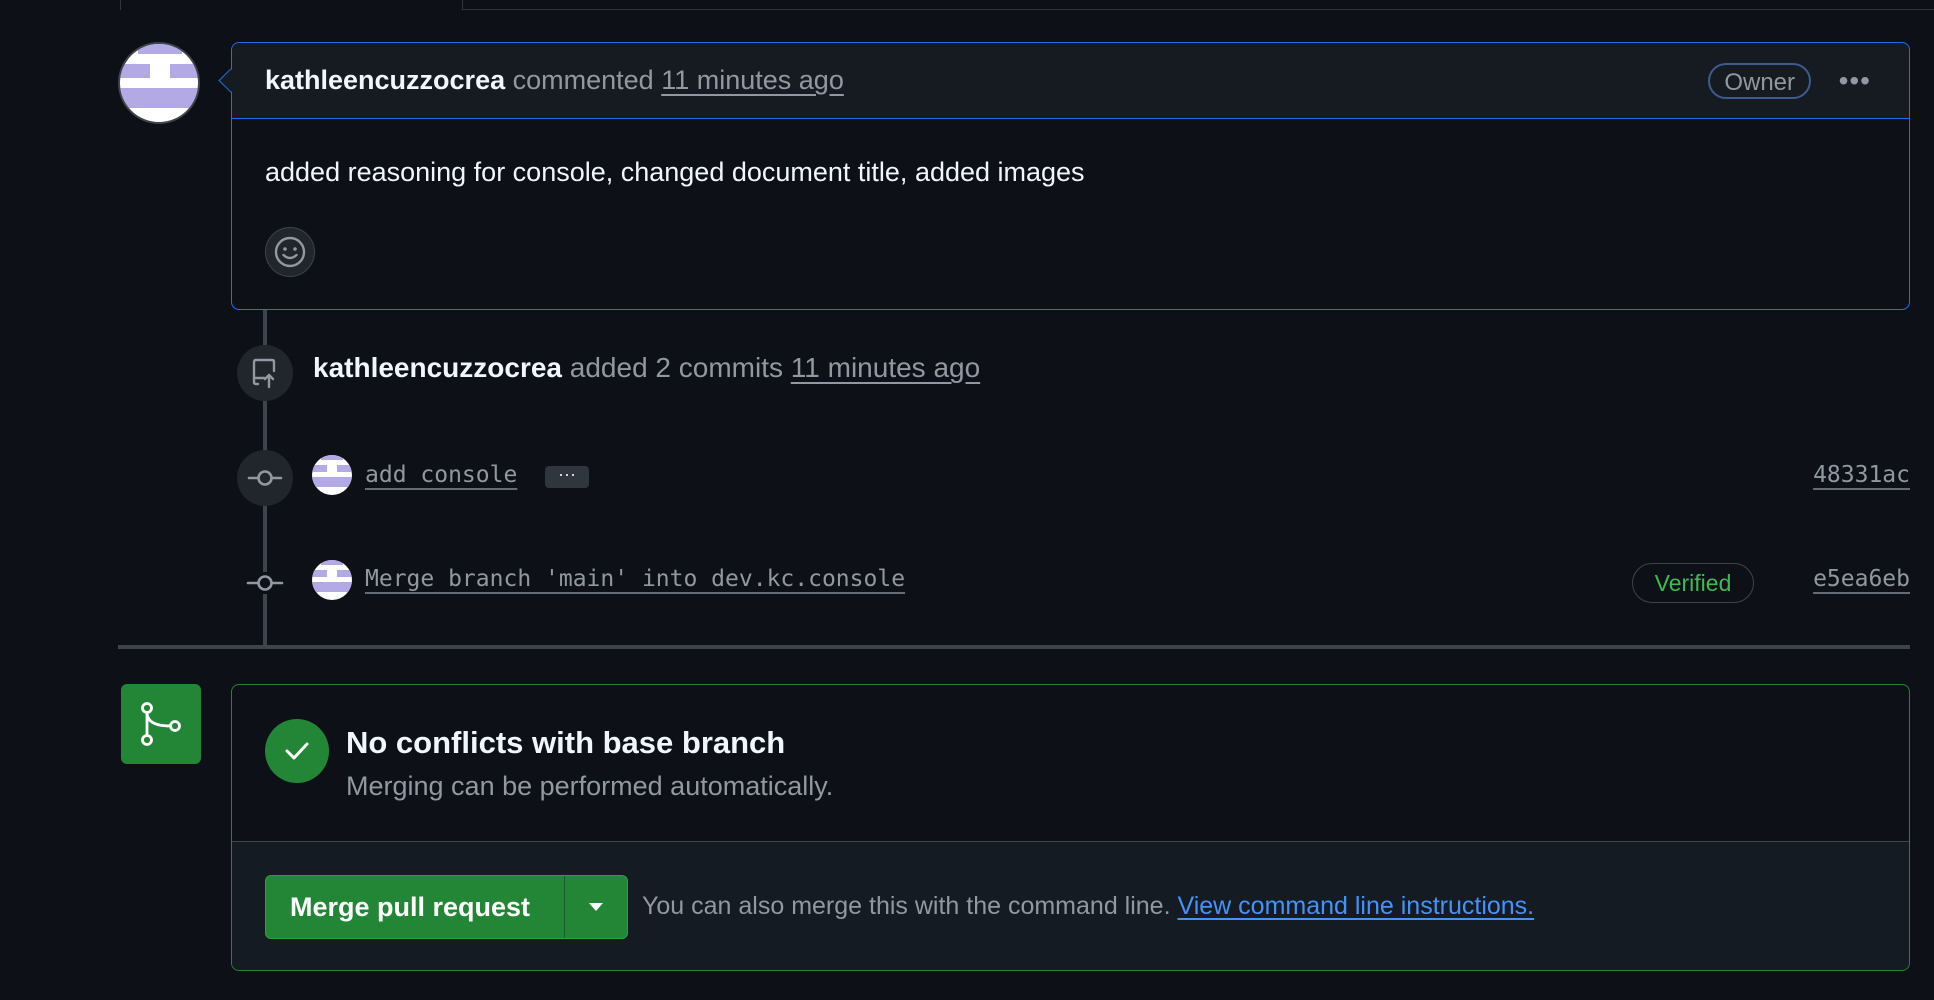  Describe the element at coordinates (385, 80) in the screenshot. I see `comment-author: kathleencuzzocrea` at that location.